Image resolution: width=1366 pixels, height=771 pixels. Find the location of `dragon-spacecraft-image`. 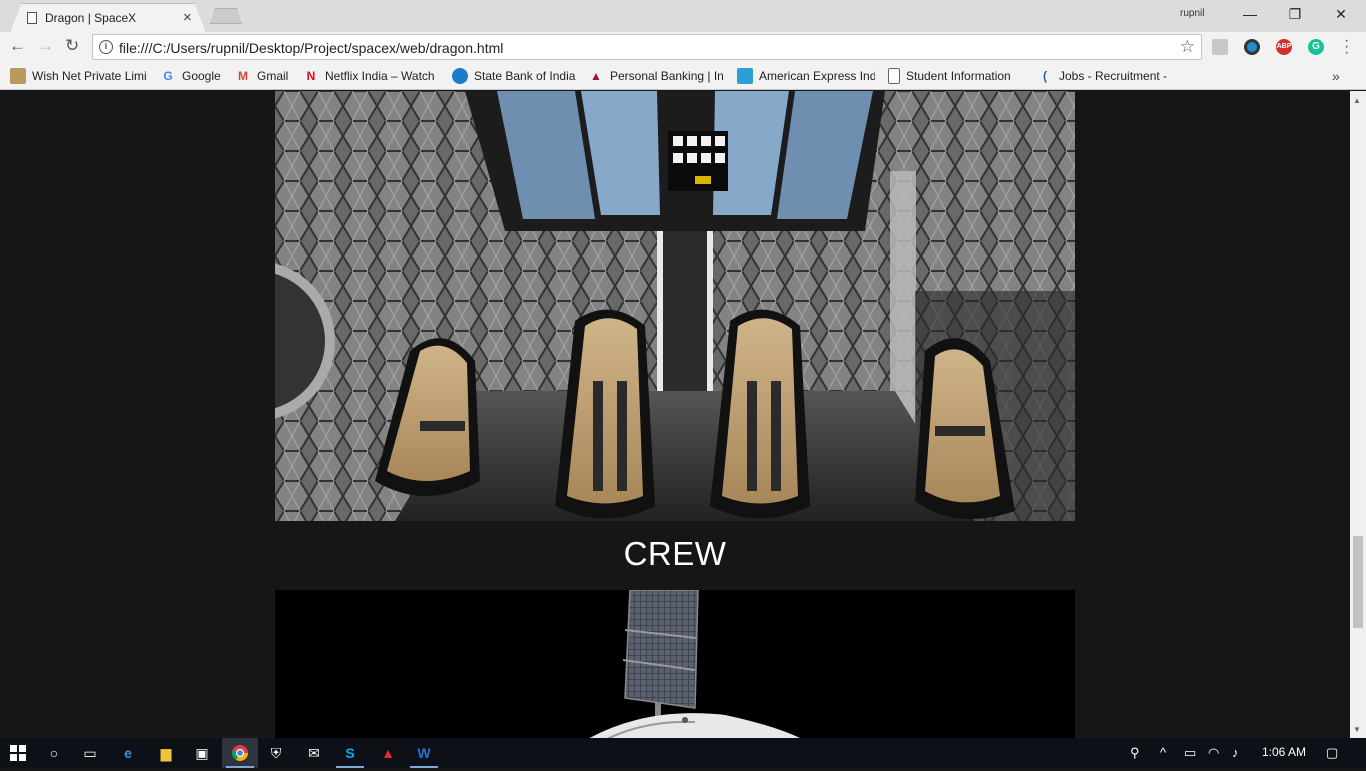

dragon-spacecraft-image is located at coordinates (675, 664).